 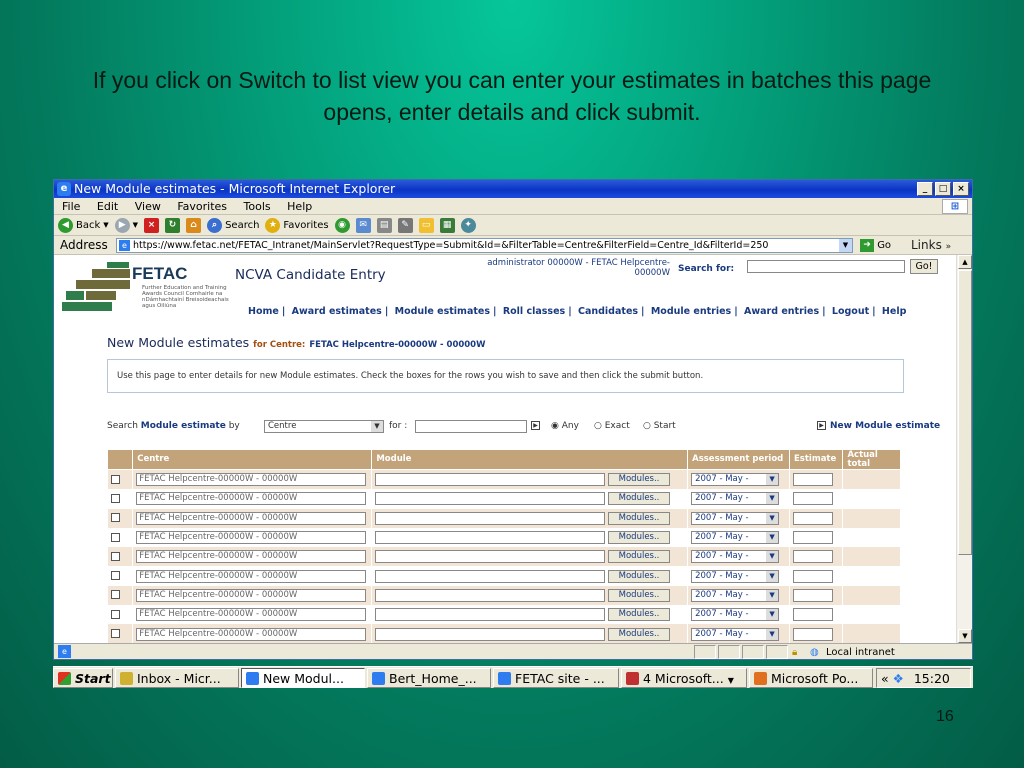 What do you see at coordinates (826, 266) in the screenshot?
I see `site-search-input` at bounding box center [826, 266].